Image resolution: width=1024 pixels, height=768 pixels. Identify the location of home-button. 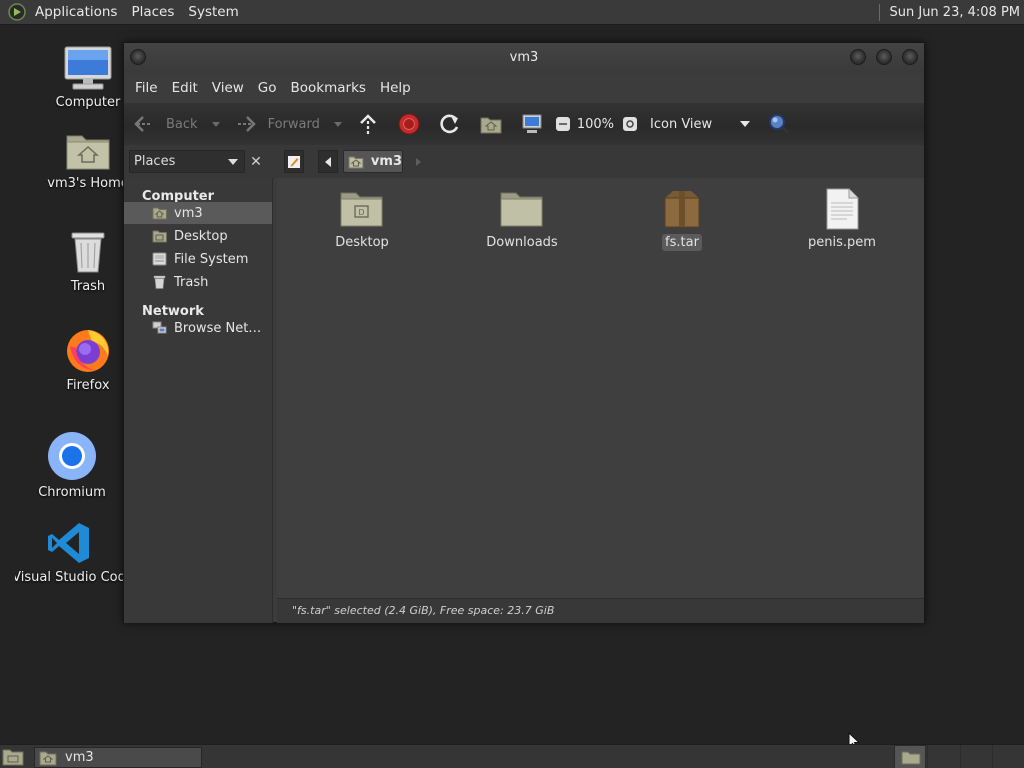
(491, 124).